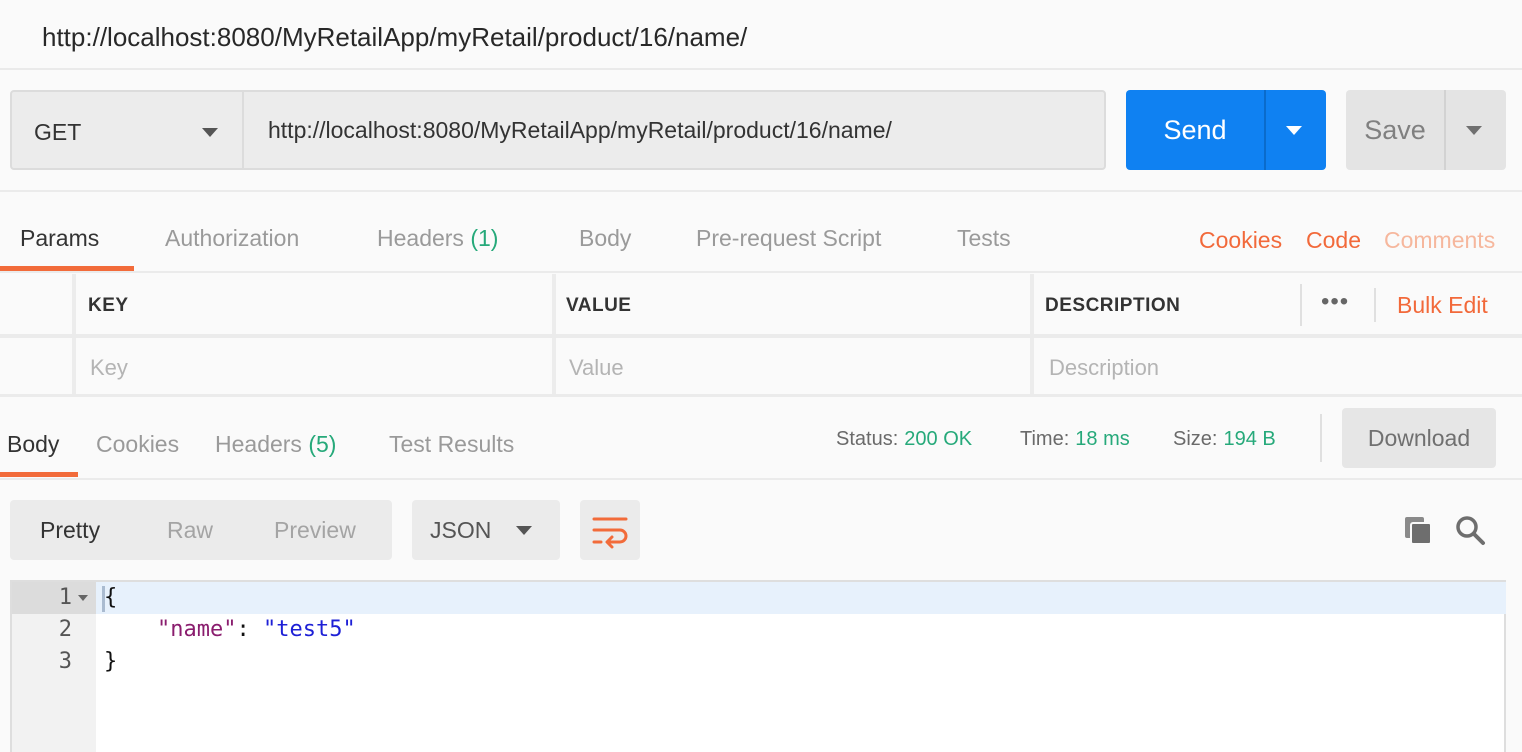 The width and height of the screenshot is (1522, 752). Describe the element at coordinates (1321, 438) in the screenshot. I see `meta-divider` at that location.